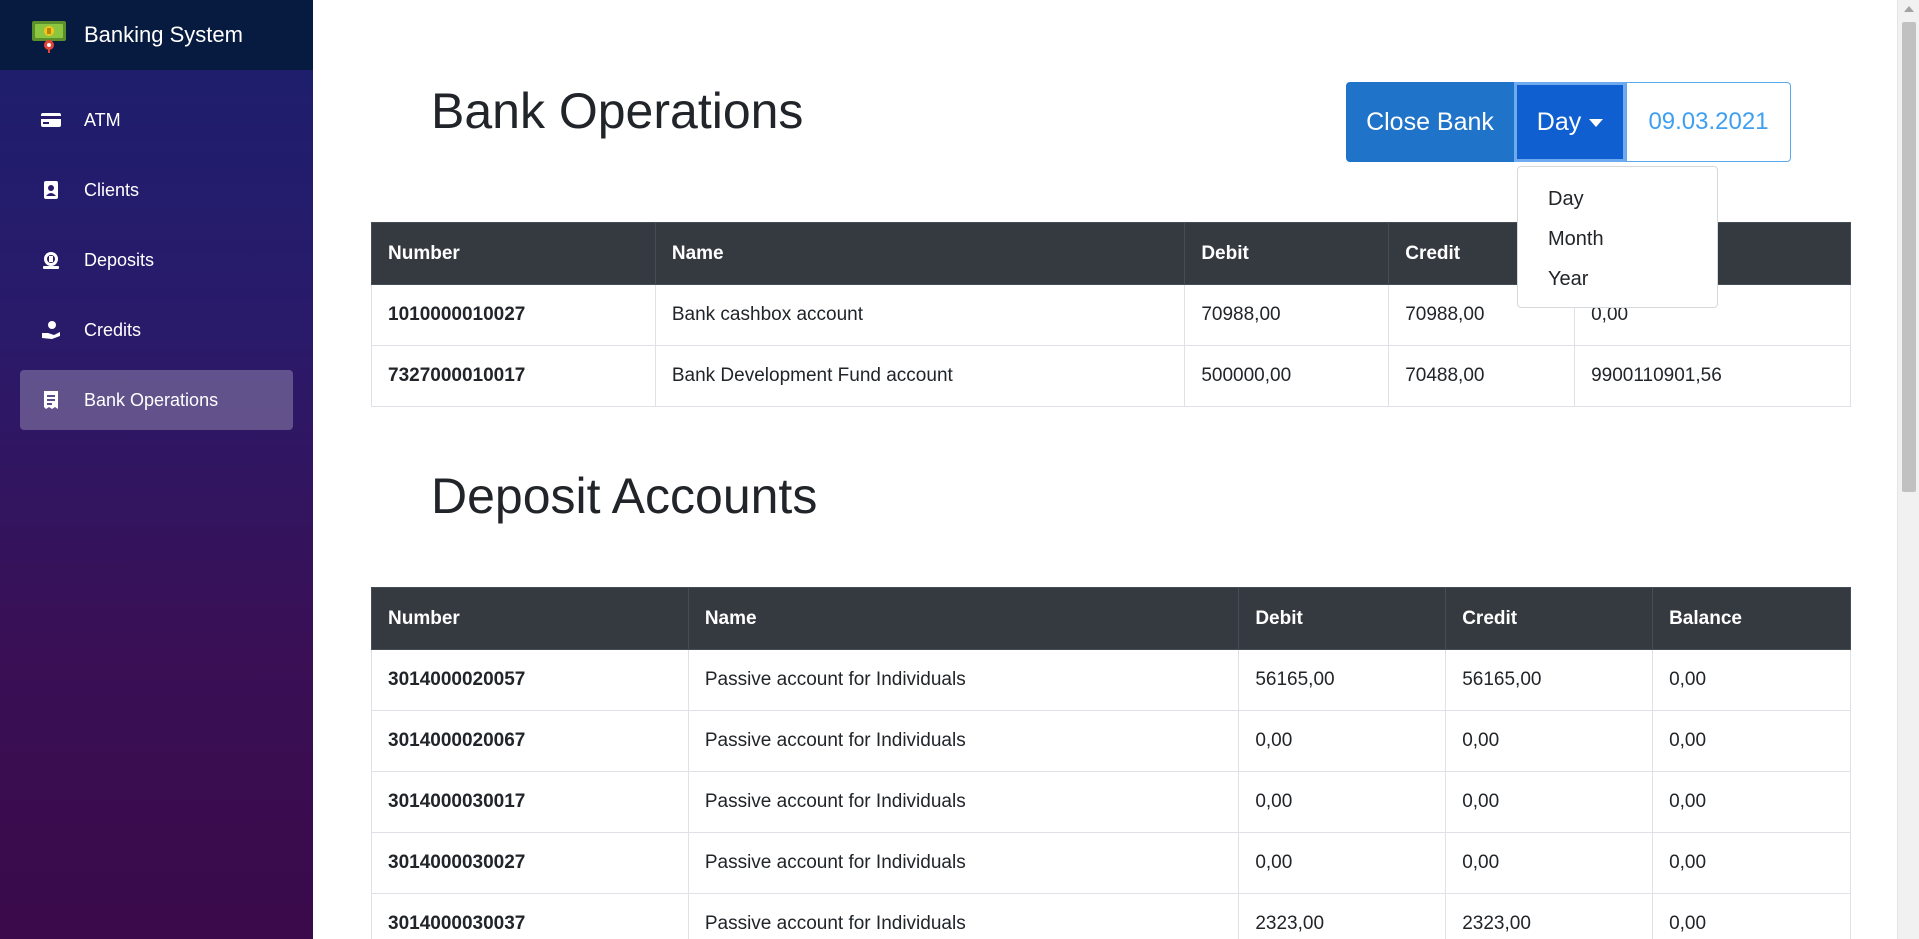 The width and height of the screenshot is (1919, 939). Describe the element at coordinates (1909, 257) in the screenshot. I see `scrollbar-thumb` at that location.